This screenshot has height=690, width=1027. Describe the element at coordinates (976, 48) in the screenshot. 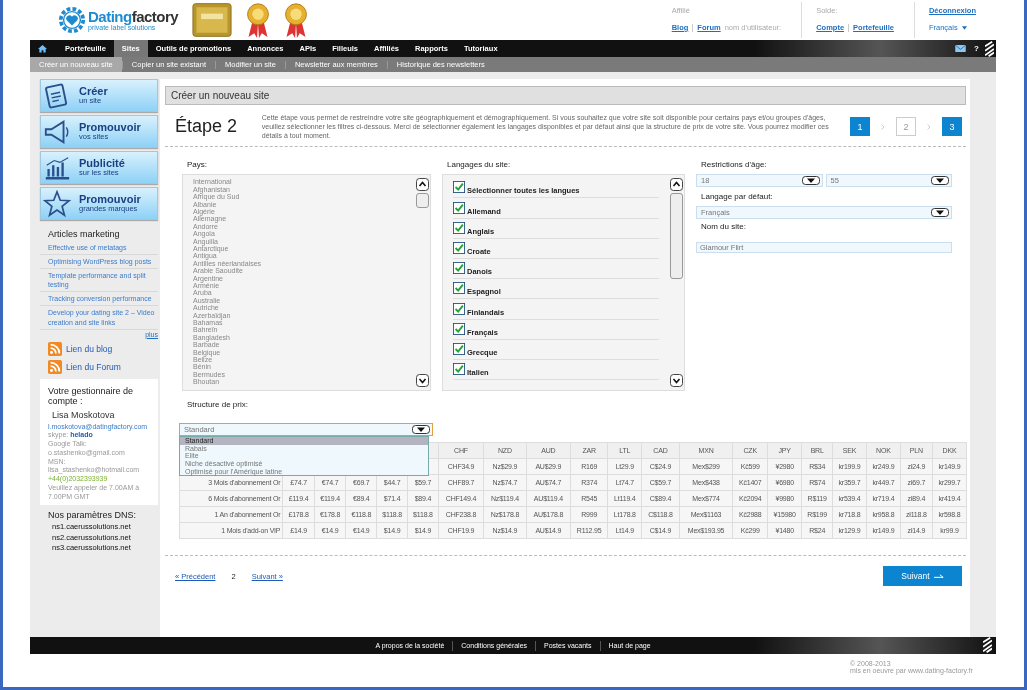

I see `help-link: ?` at that location.